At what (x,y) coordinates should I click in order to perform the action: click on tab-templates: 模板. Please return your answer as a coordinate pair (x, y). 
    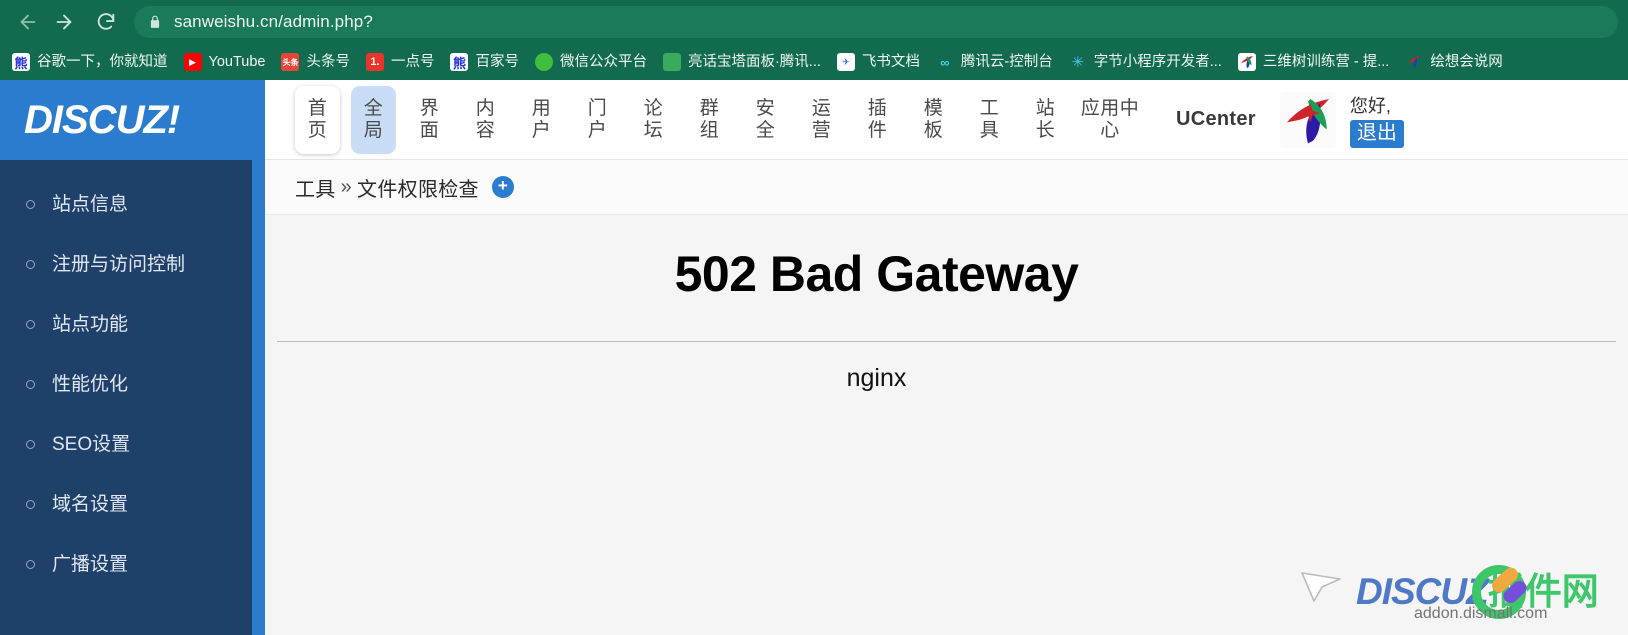
    Looking at the image, I should click on (933, 120).